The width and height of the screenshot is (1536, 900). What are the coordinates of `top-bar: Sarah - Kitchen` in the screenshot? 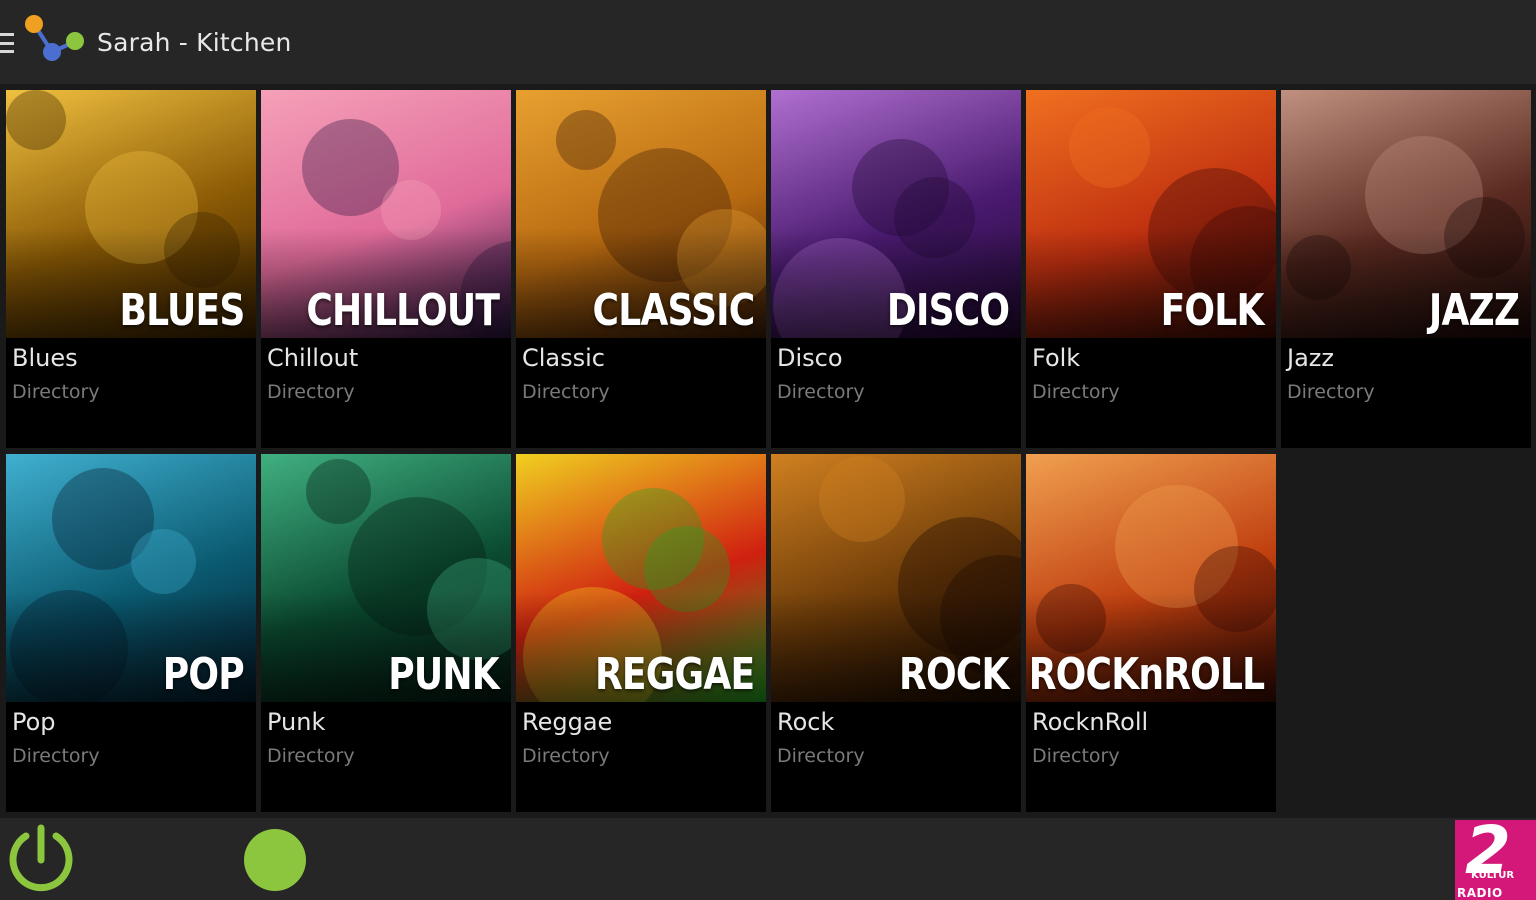 It's located at (768, 43).